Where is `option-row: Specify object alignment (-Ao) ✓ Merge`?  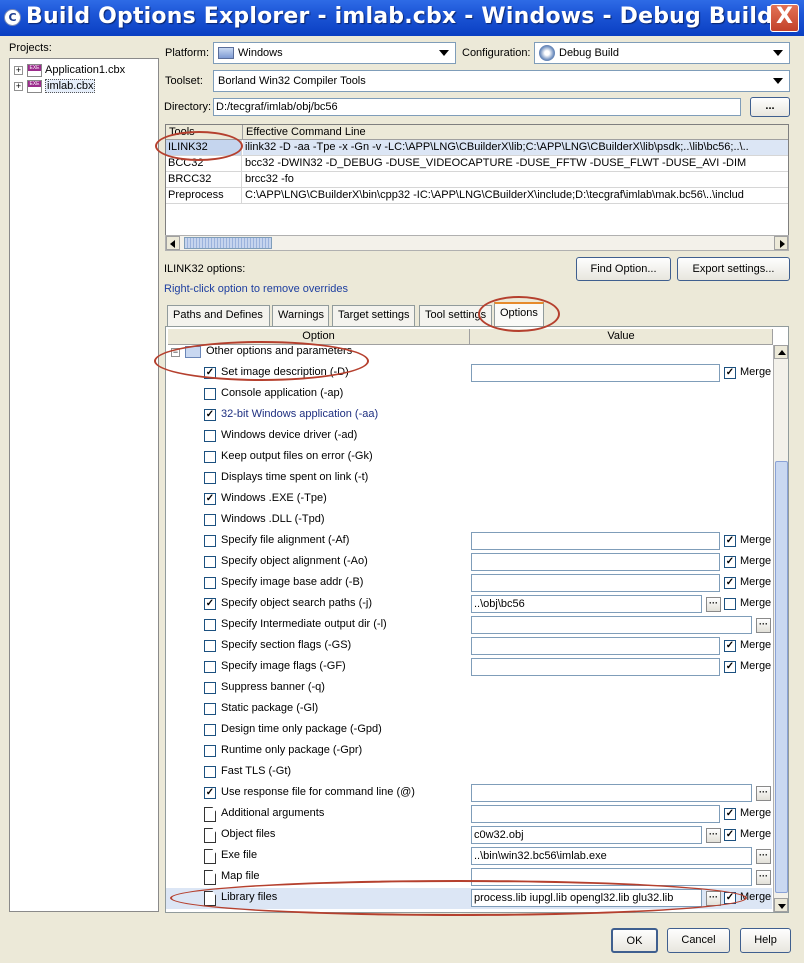
option-row: Specify object alignment (-Ao) ✓ Merge is located at coordinates (469, 562).